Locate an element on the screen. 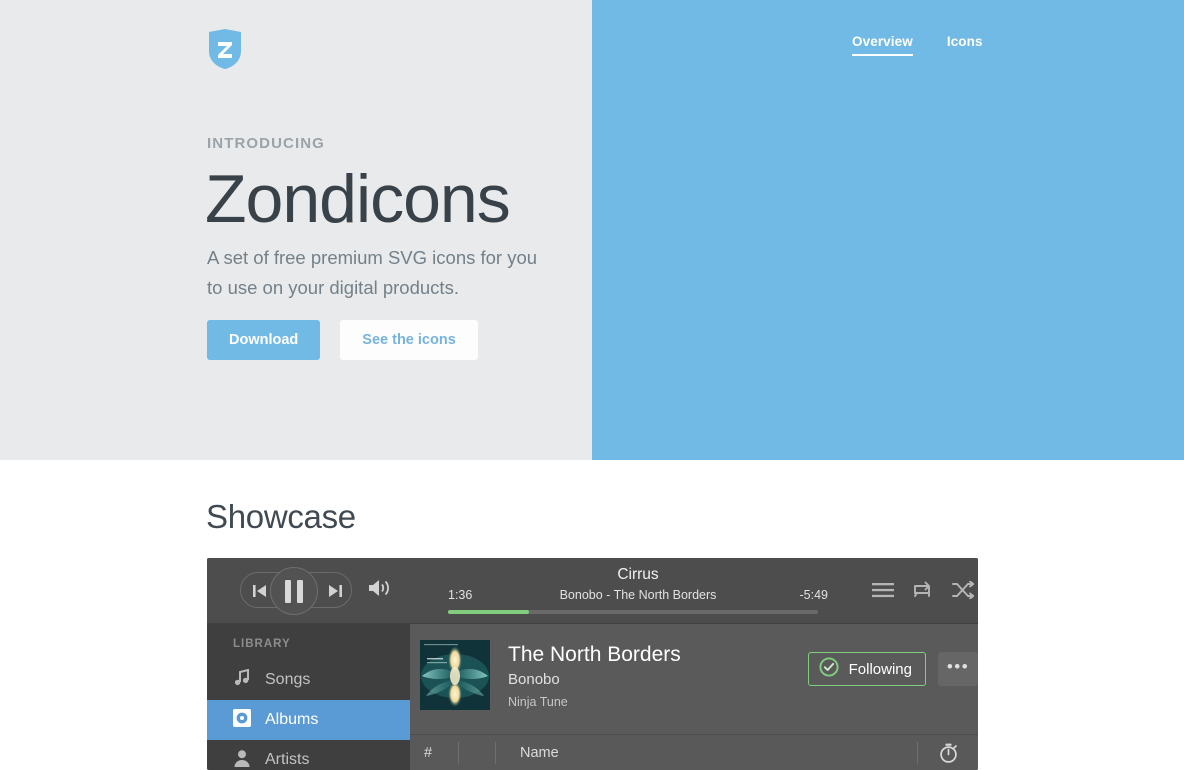 This screenshot has height=770, width=1184. column-divider is located at coordinates (458, 752).